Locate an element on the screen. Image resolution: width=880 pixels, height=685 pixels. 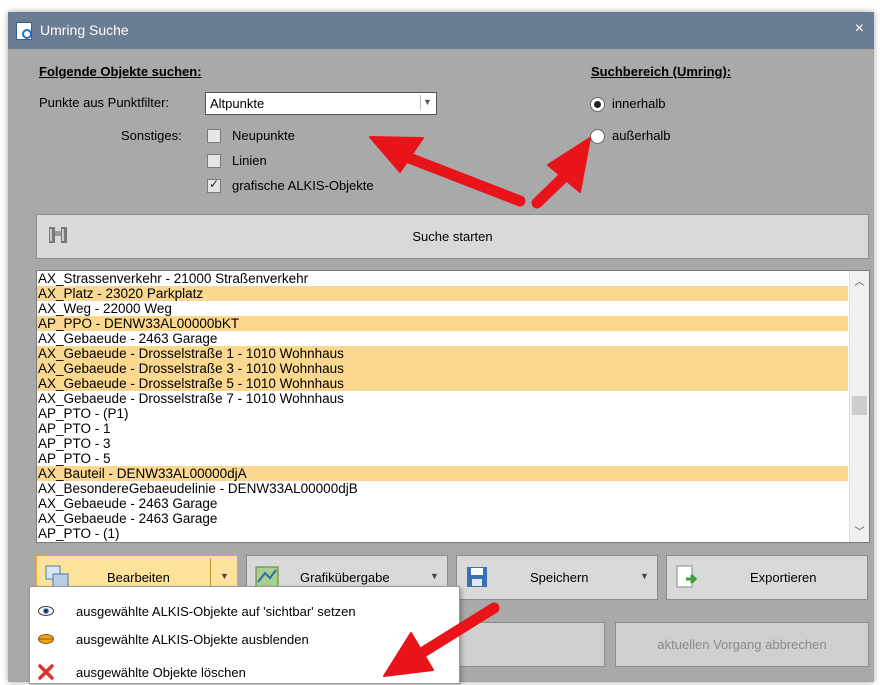
menu-item-delete: ausgewählte Objekte löschen is located at coordinates (244, 672).